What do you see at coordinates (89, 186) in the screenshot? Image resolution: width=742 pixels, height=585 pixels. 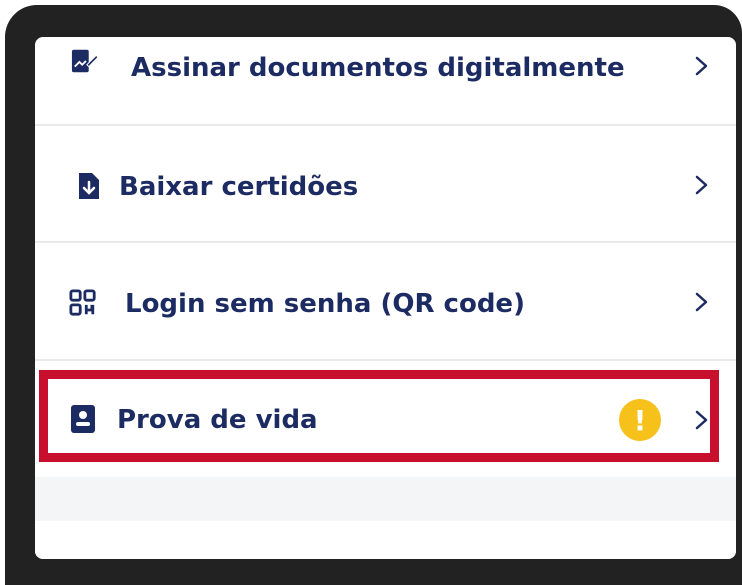 I see `download-document-icon` at bounding box center [89, 186].